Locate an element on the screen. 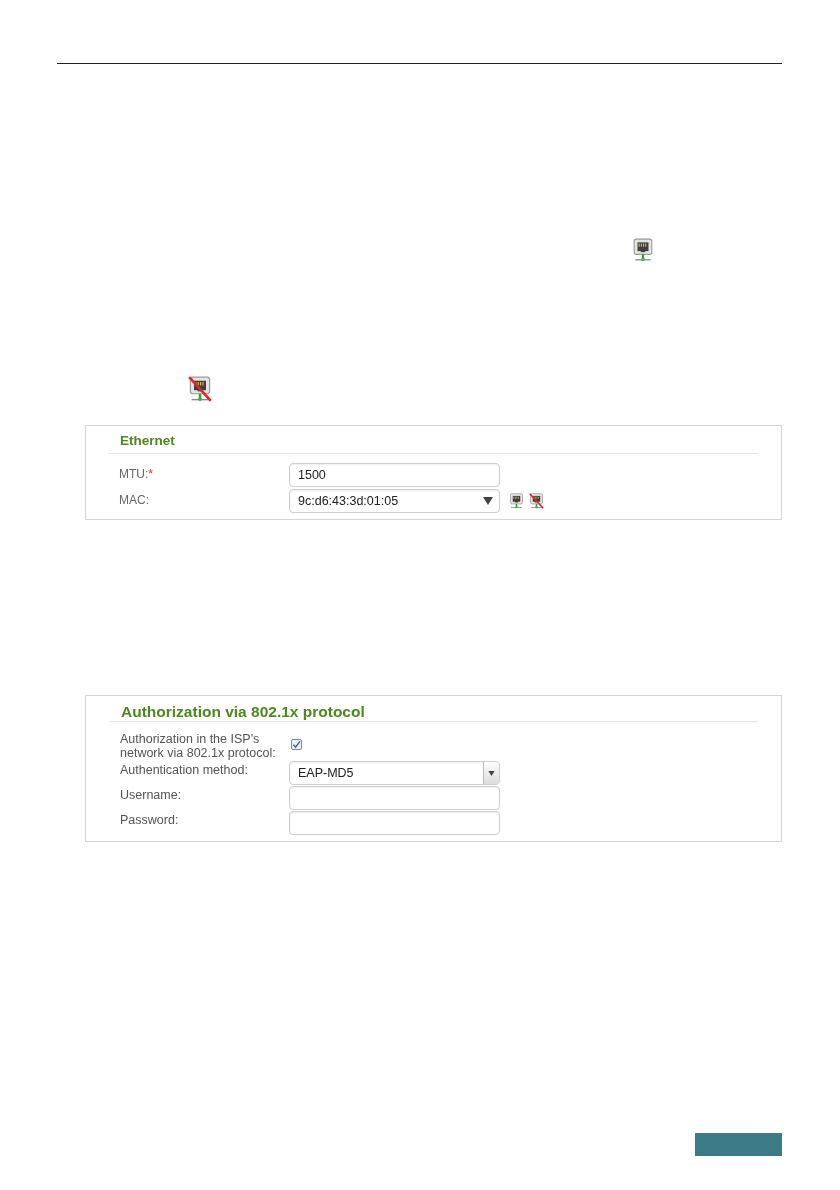  input-field: 1500 is located at coordinates (394, 475).